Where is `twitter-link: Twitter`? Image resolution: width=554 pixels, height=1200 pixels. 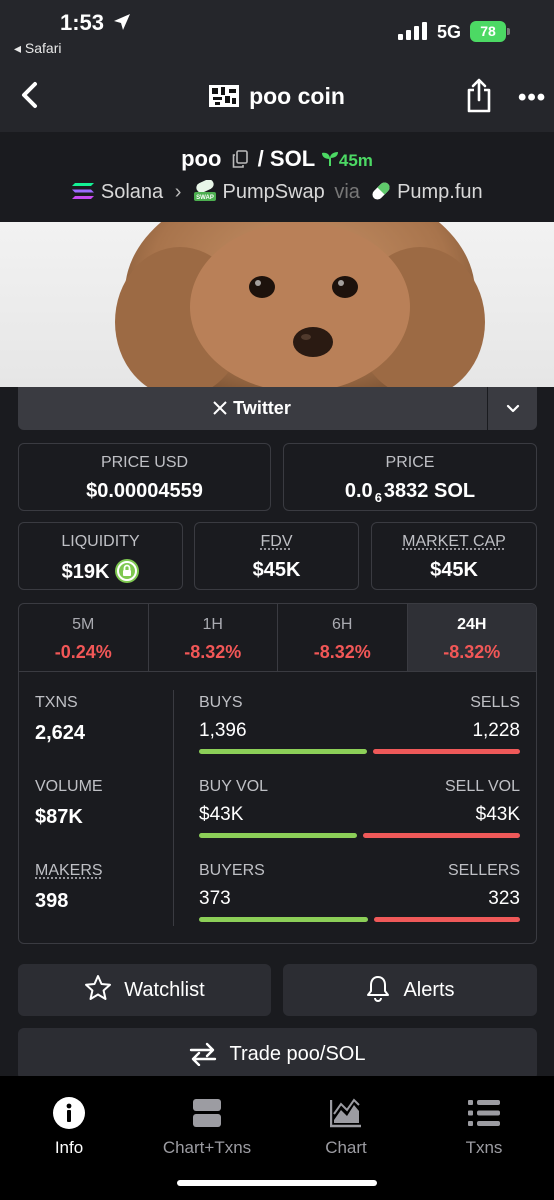
twitter-link: Twitter is located at coordinates (252, 408).